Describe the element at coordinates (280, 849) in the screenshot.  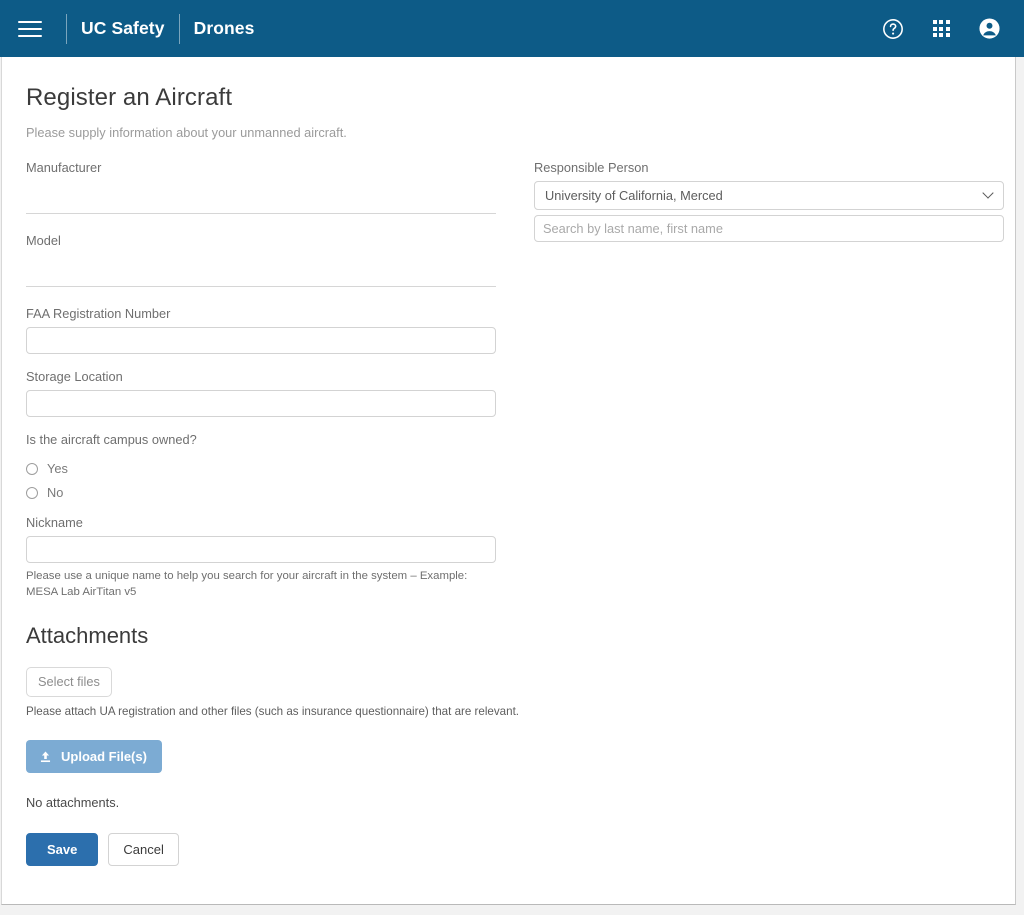
I see `form-action-buttons: Save Cancel` at that location.